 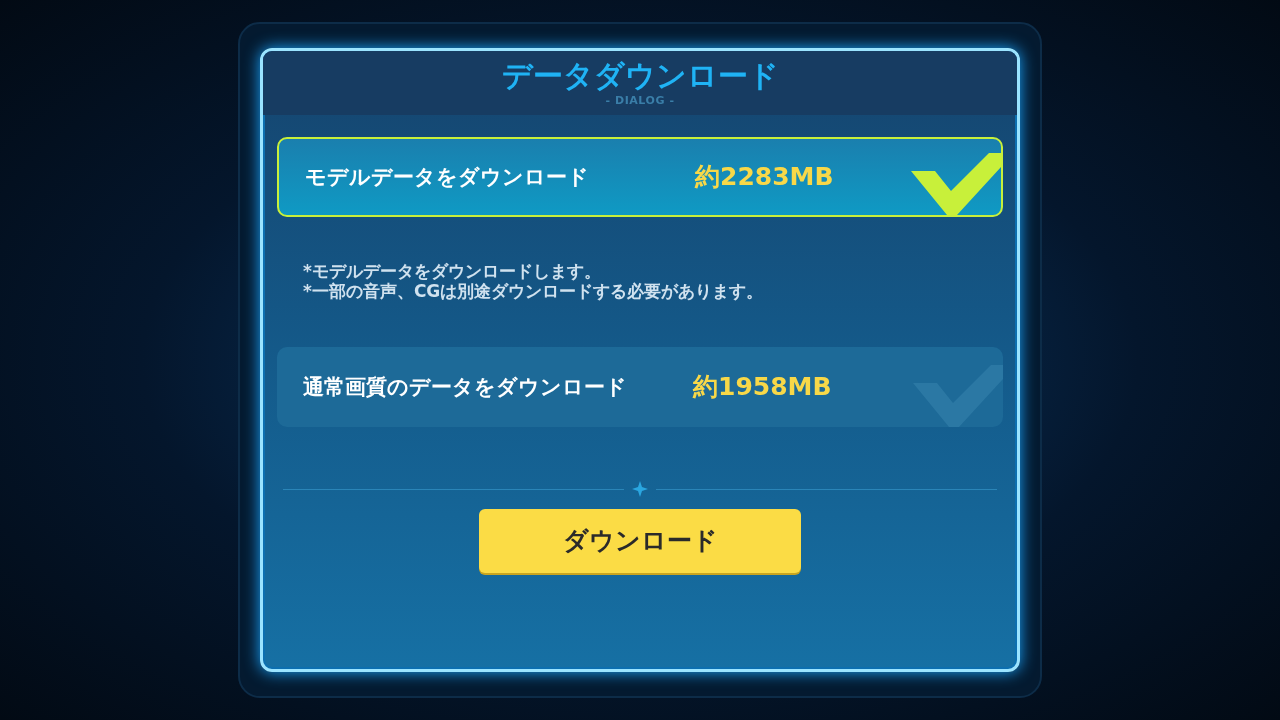 What do you see at coordinates (447, 177) in the screenshot?
I see `option-label: モデルデータをダウンロード` at bounding box center [447, 177].